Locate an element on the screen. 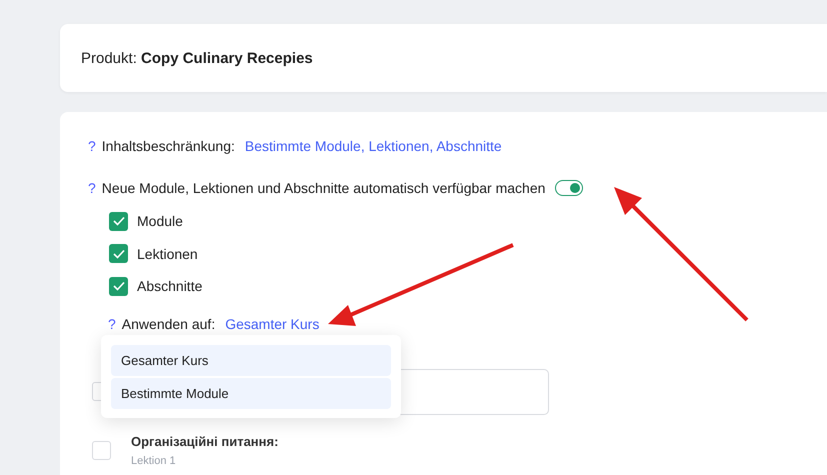  lesson-title: Організаційні питання: is located at coordinates (204, 441).